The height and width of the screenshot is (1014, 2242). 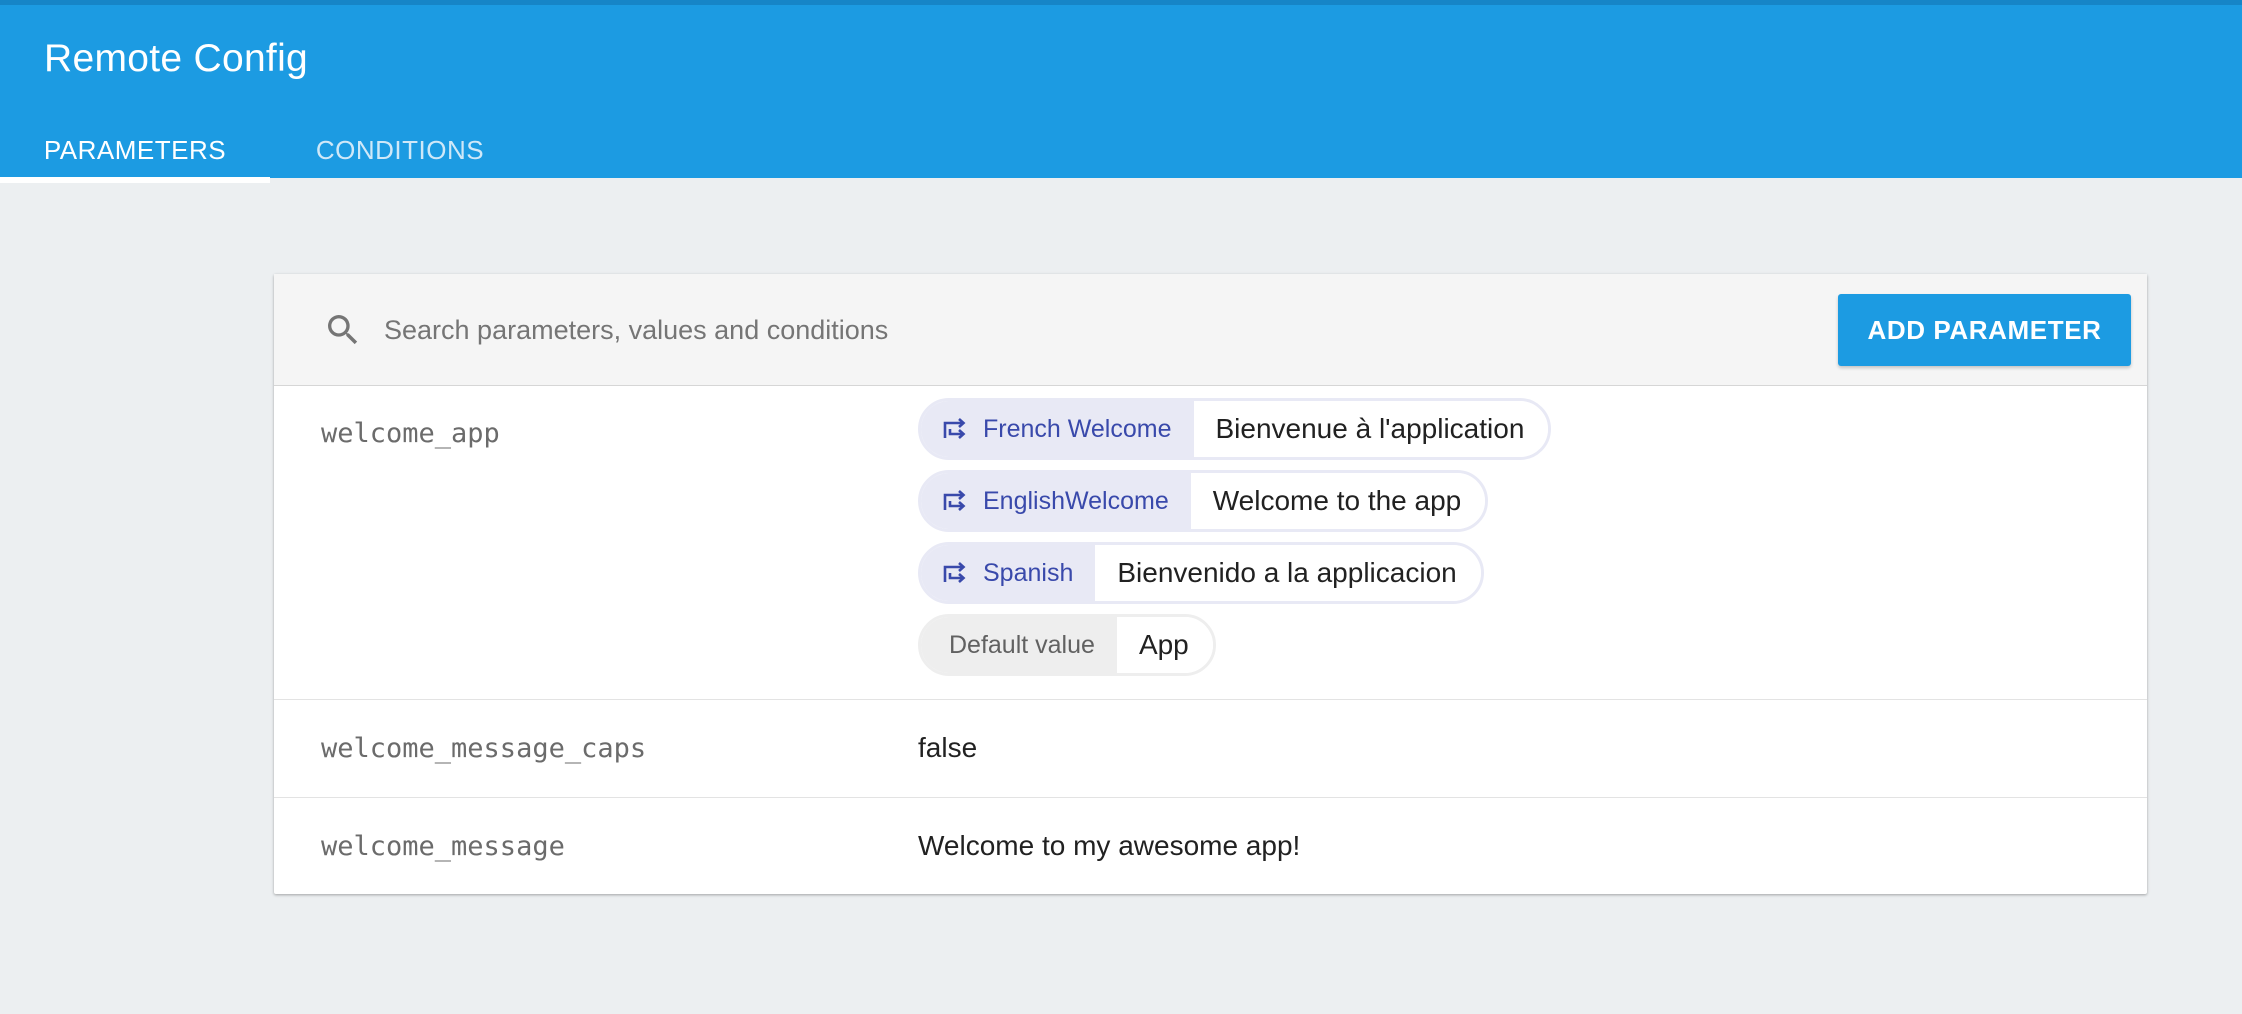 I want to click on default-value-label: Default value, so click(x=1019, y=645).